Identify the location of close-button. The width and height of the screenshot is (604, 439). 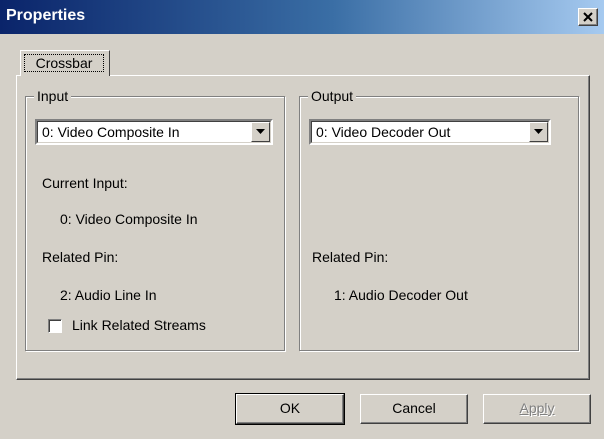
(588, 17).